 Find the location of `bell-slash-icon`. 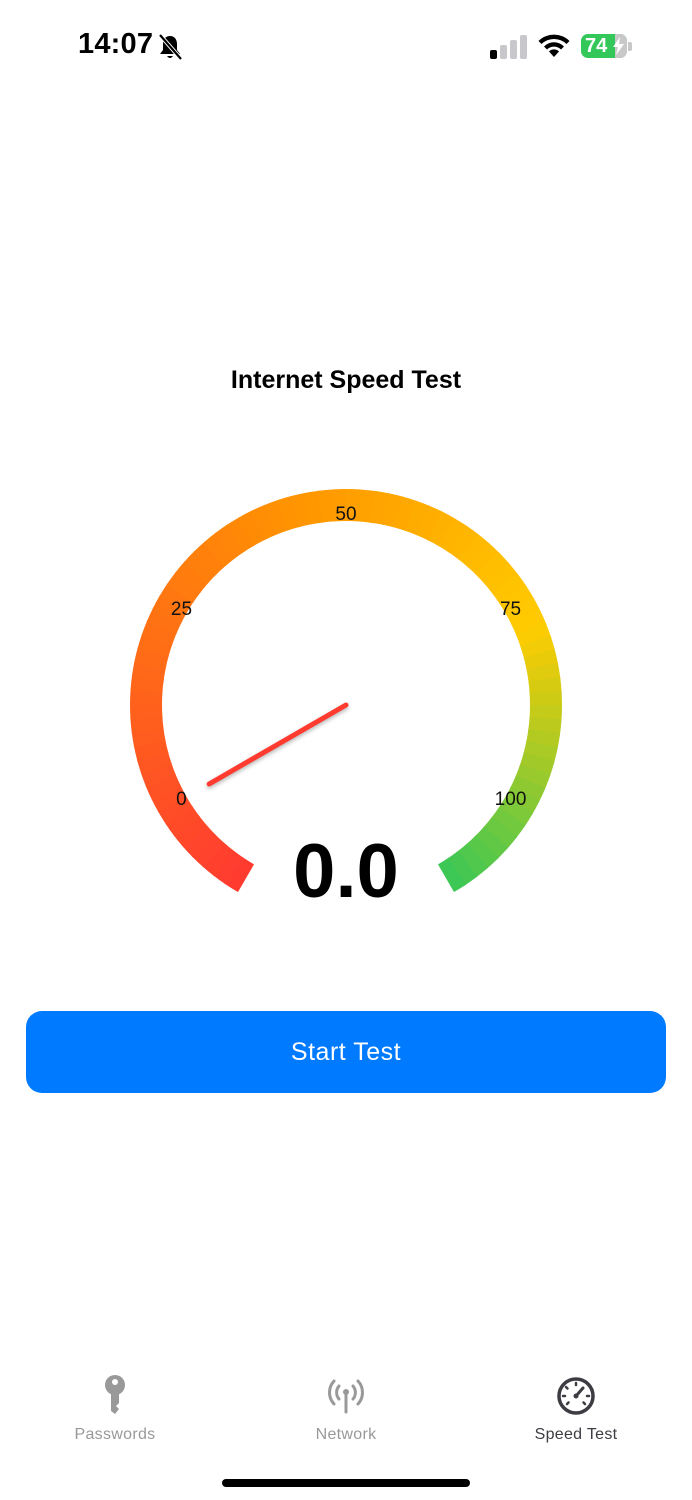

bell-slash-icon is located at coordinates (170, 47).